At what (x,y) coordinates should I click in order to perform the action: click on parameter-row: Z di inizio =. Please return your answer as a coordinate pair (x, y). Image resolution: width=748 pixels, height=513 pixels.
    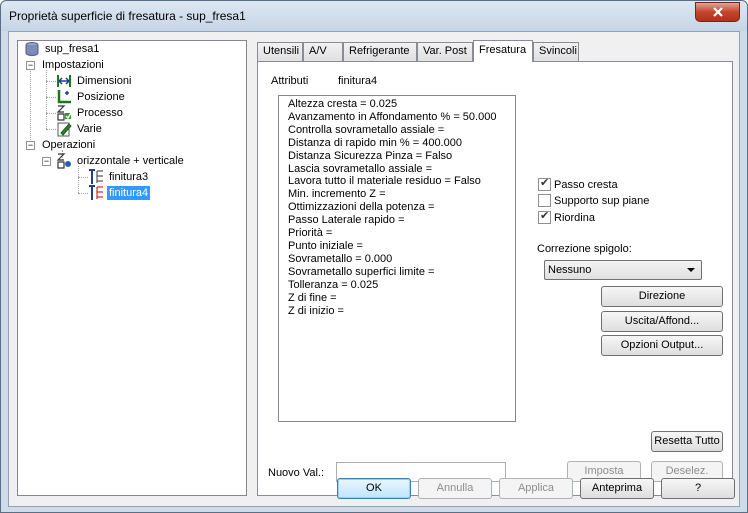
    Looking at the image, I should click on (401, 311).